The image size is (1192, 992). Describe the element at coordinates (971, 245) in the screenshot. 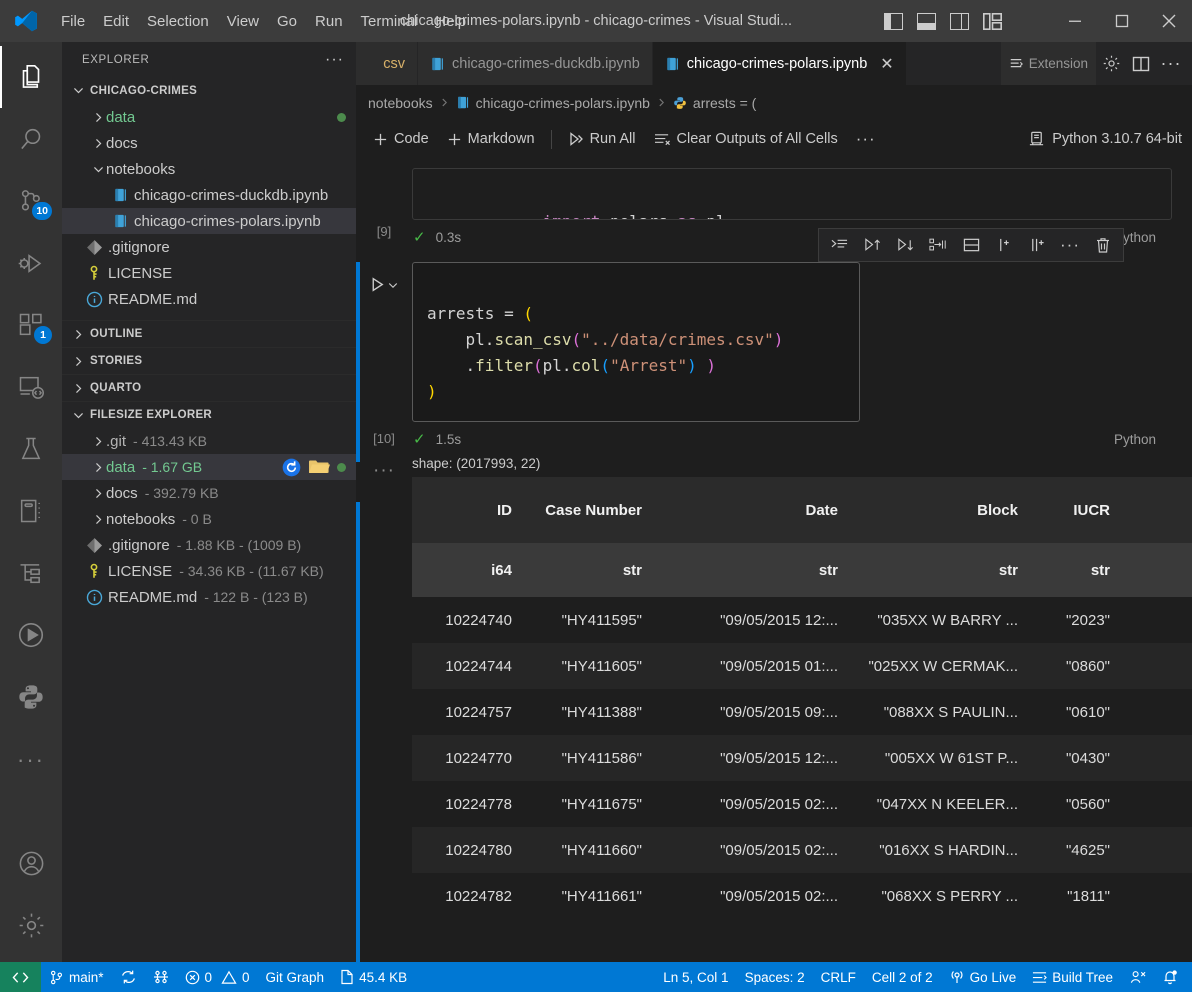

I see `merge-cell-icon` at that location.